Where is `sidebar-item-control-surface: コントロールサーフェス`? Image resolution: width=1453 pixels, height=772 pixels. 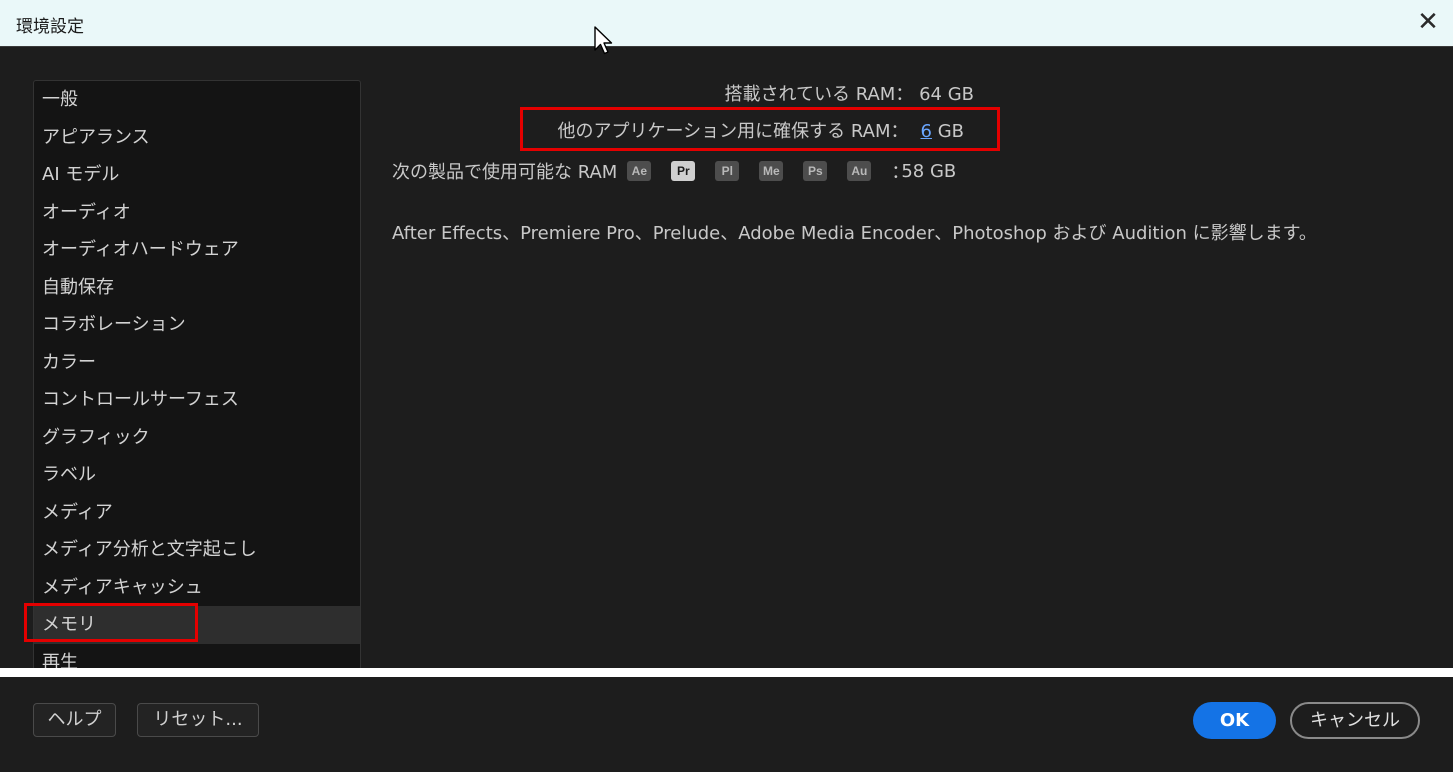
sidebar-item-control-surface: コントロールサーフェス is located at coordinates (197, 400).